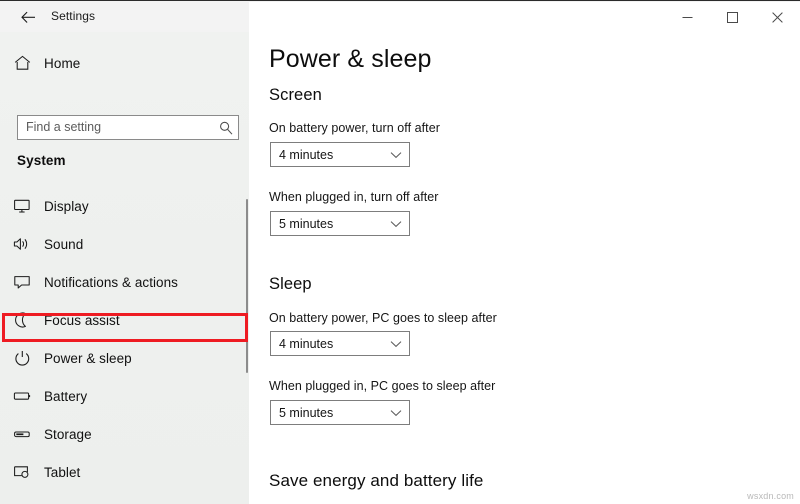  Describe the element at coordinates (22, 282) in the screenshot. I see `notification-icon` at that location.